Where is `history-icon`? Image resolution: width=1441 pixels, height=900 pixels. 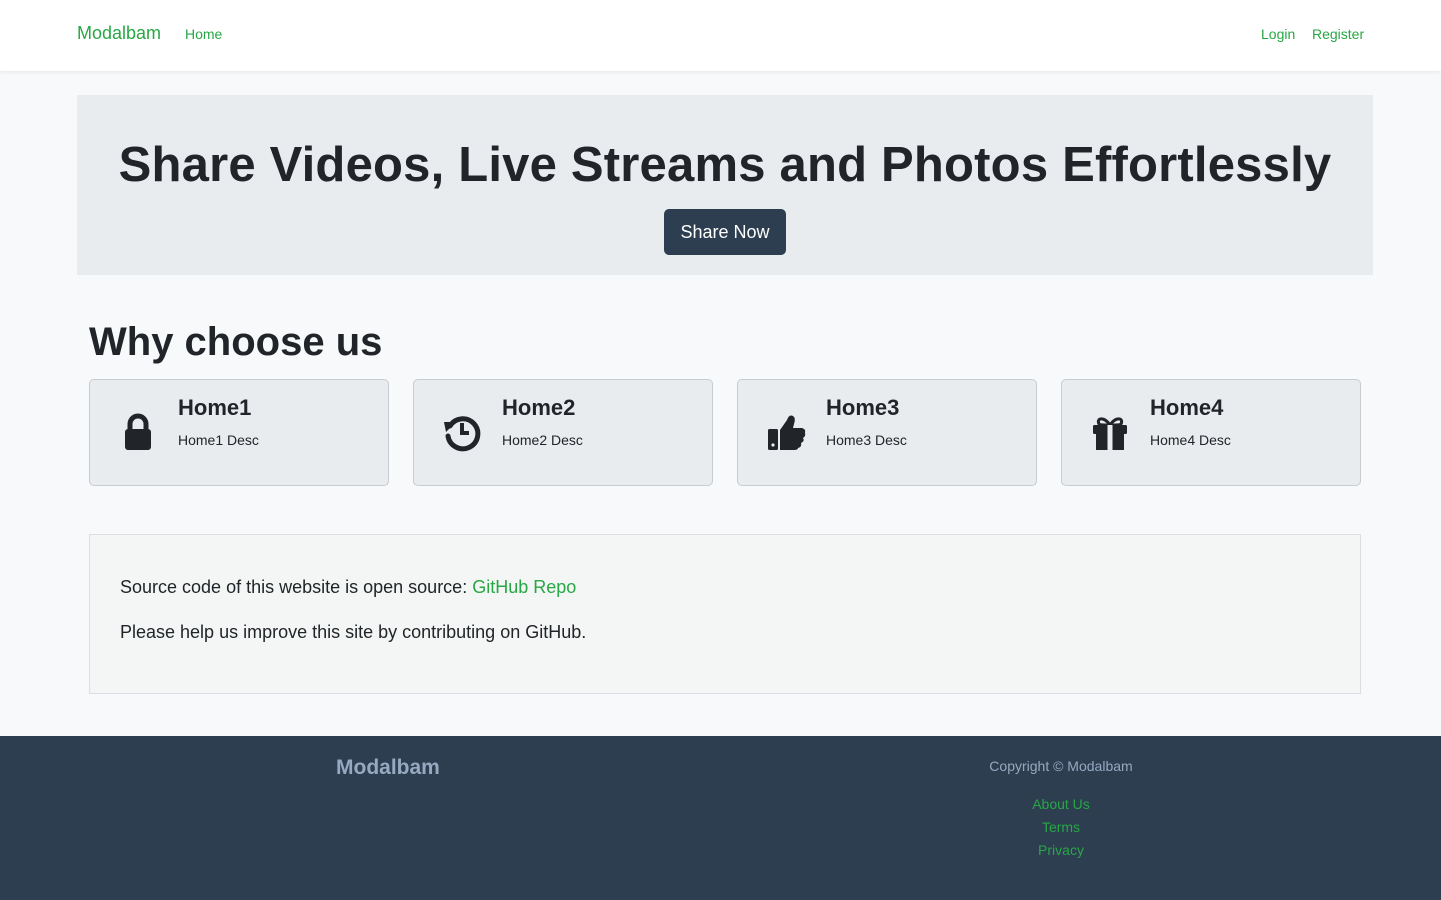
history-icon is located at coordinates (462, 432).